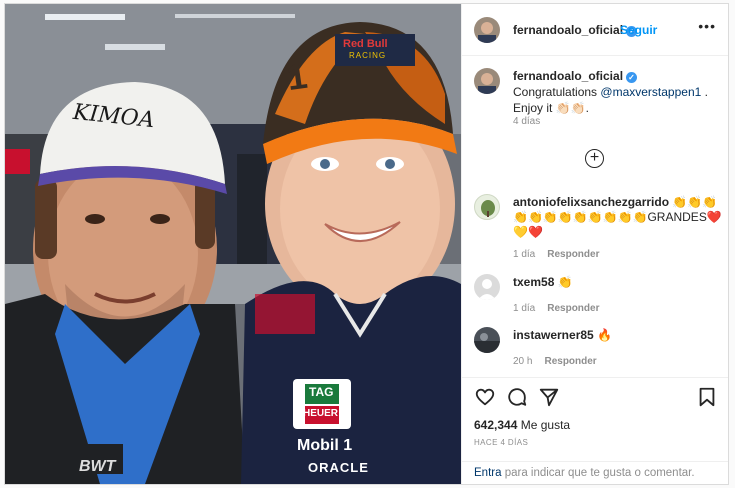 This screenshot has height=488, width=735. I want to click on comment-actions: 20 h Responder, so click(555, 360).